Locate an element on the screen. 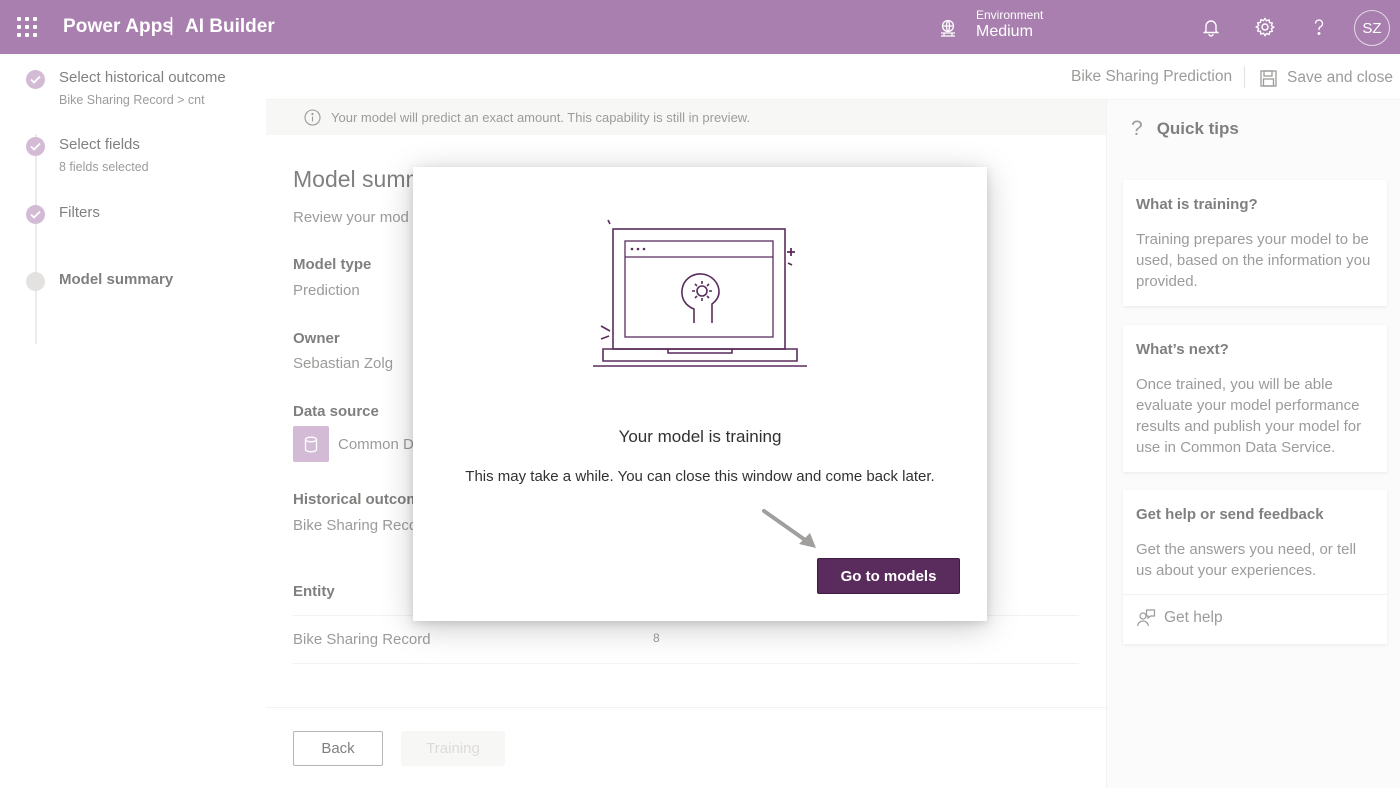 The image size is (1400, 788). user-avatar: SZ is located at coordinates (1372, 28).